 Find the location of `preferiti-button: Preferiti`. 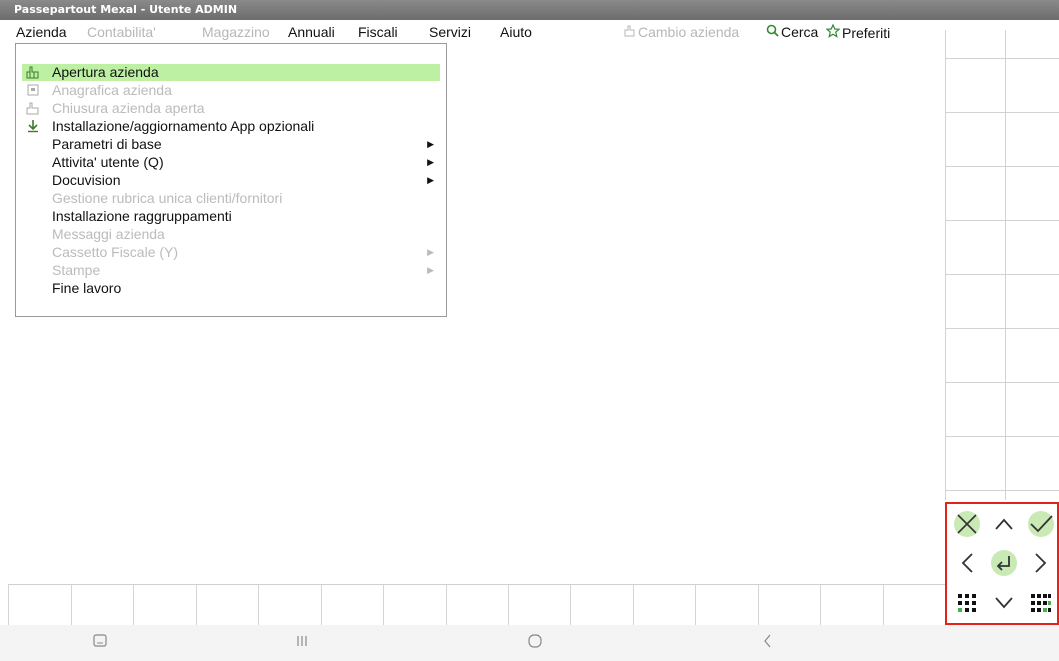

preferiti-button: Preferiti is located at coordinates (858, 32).